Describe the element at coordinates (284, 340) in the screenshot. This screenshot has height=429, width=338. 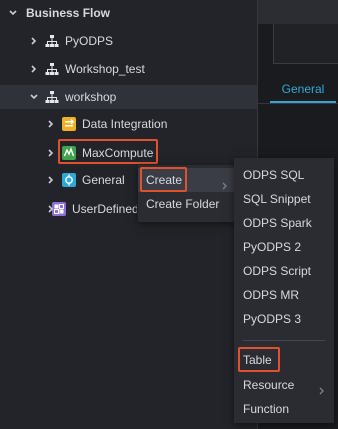
I see `menu-separator` at that location.